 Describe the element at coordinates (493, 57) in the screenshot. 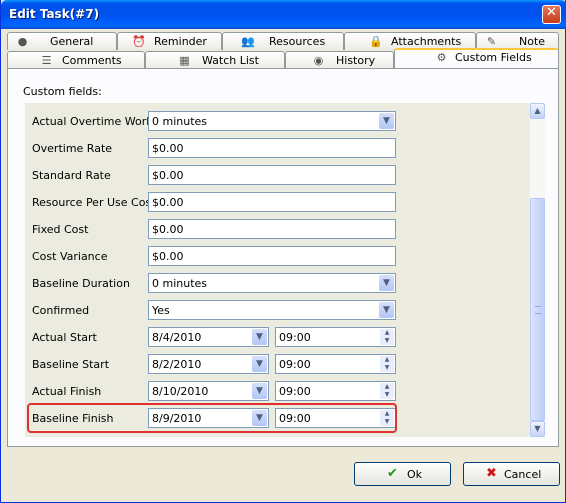

I see `tab-custom-fields-label: Custom Fields` at that location.